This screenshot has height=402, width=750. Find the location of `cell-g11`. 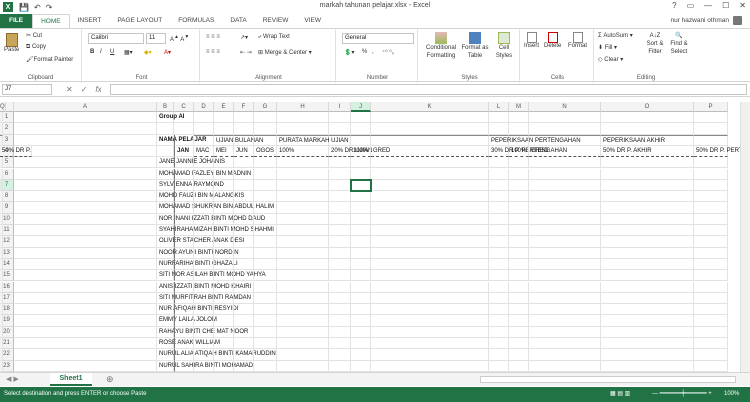

cell-g11 is located at coordinates (265, 231).